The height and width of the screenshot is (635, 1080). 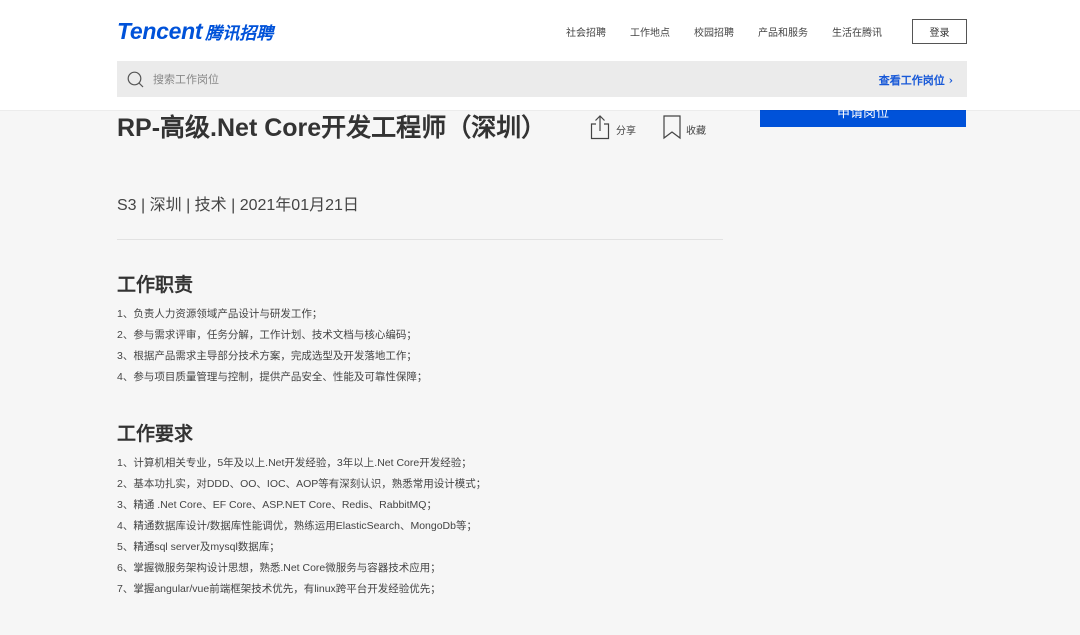 What do you see at coordinates (160, 31) in the screenshot?
I see `logo-text-en: Tencent` at bounding box center [160, 31].